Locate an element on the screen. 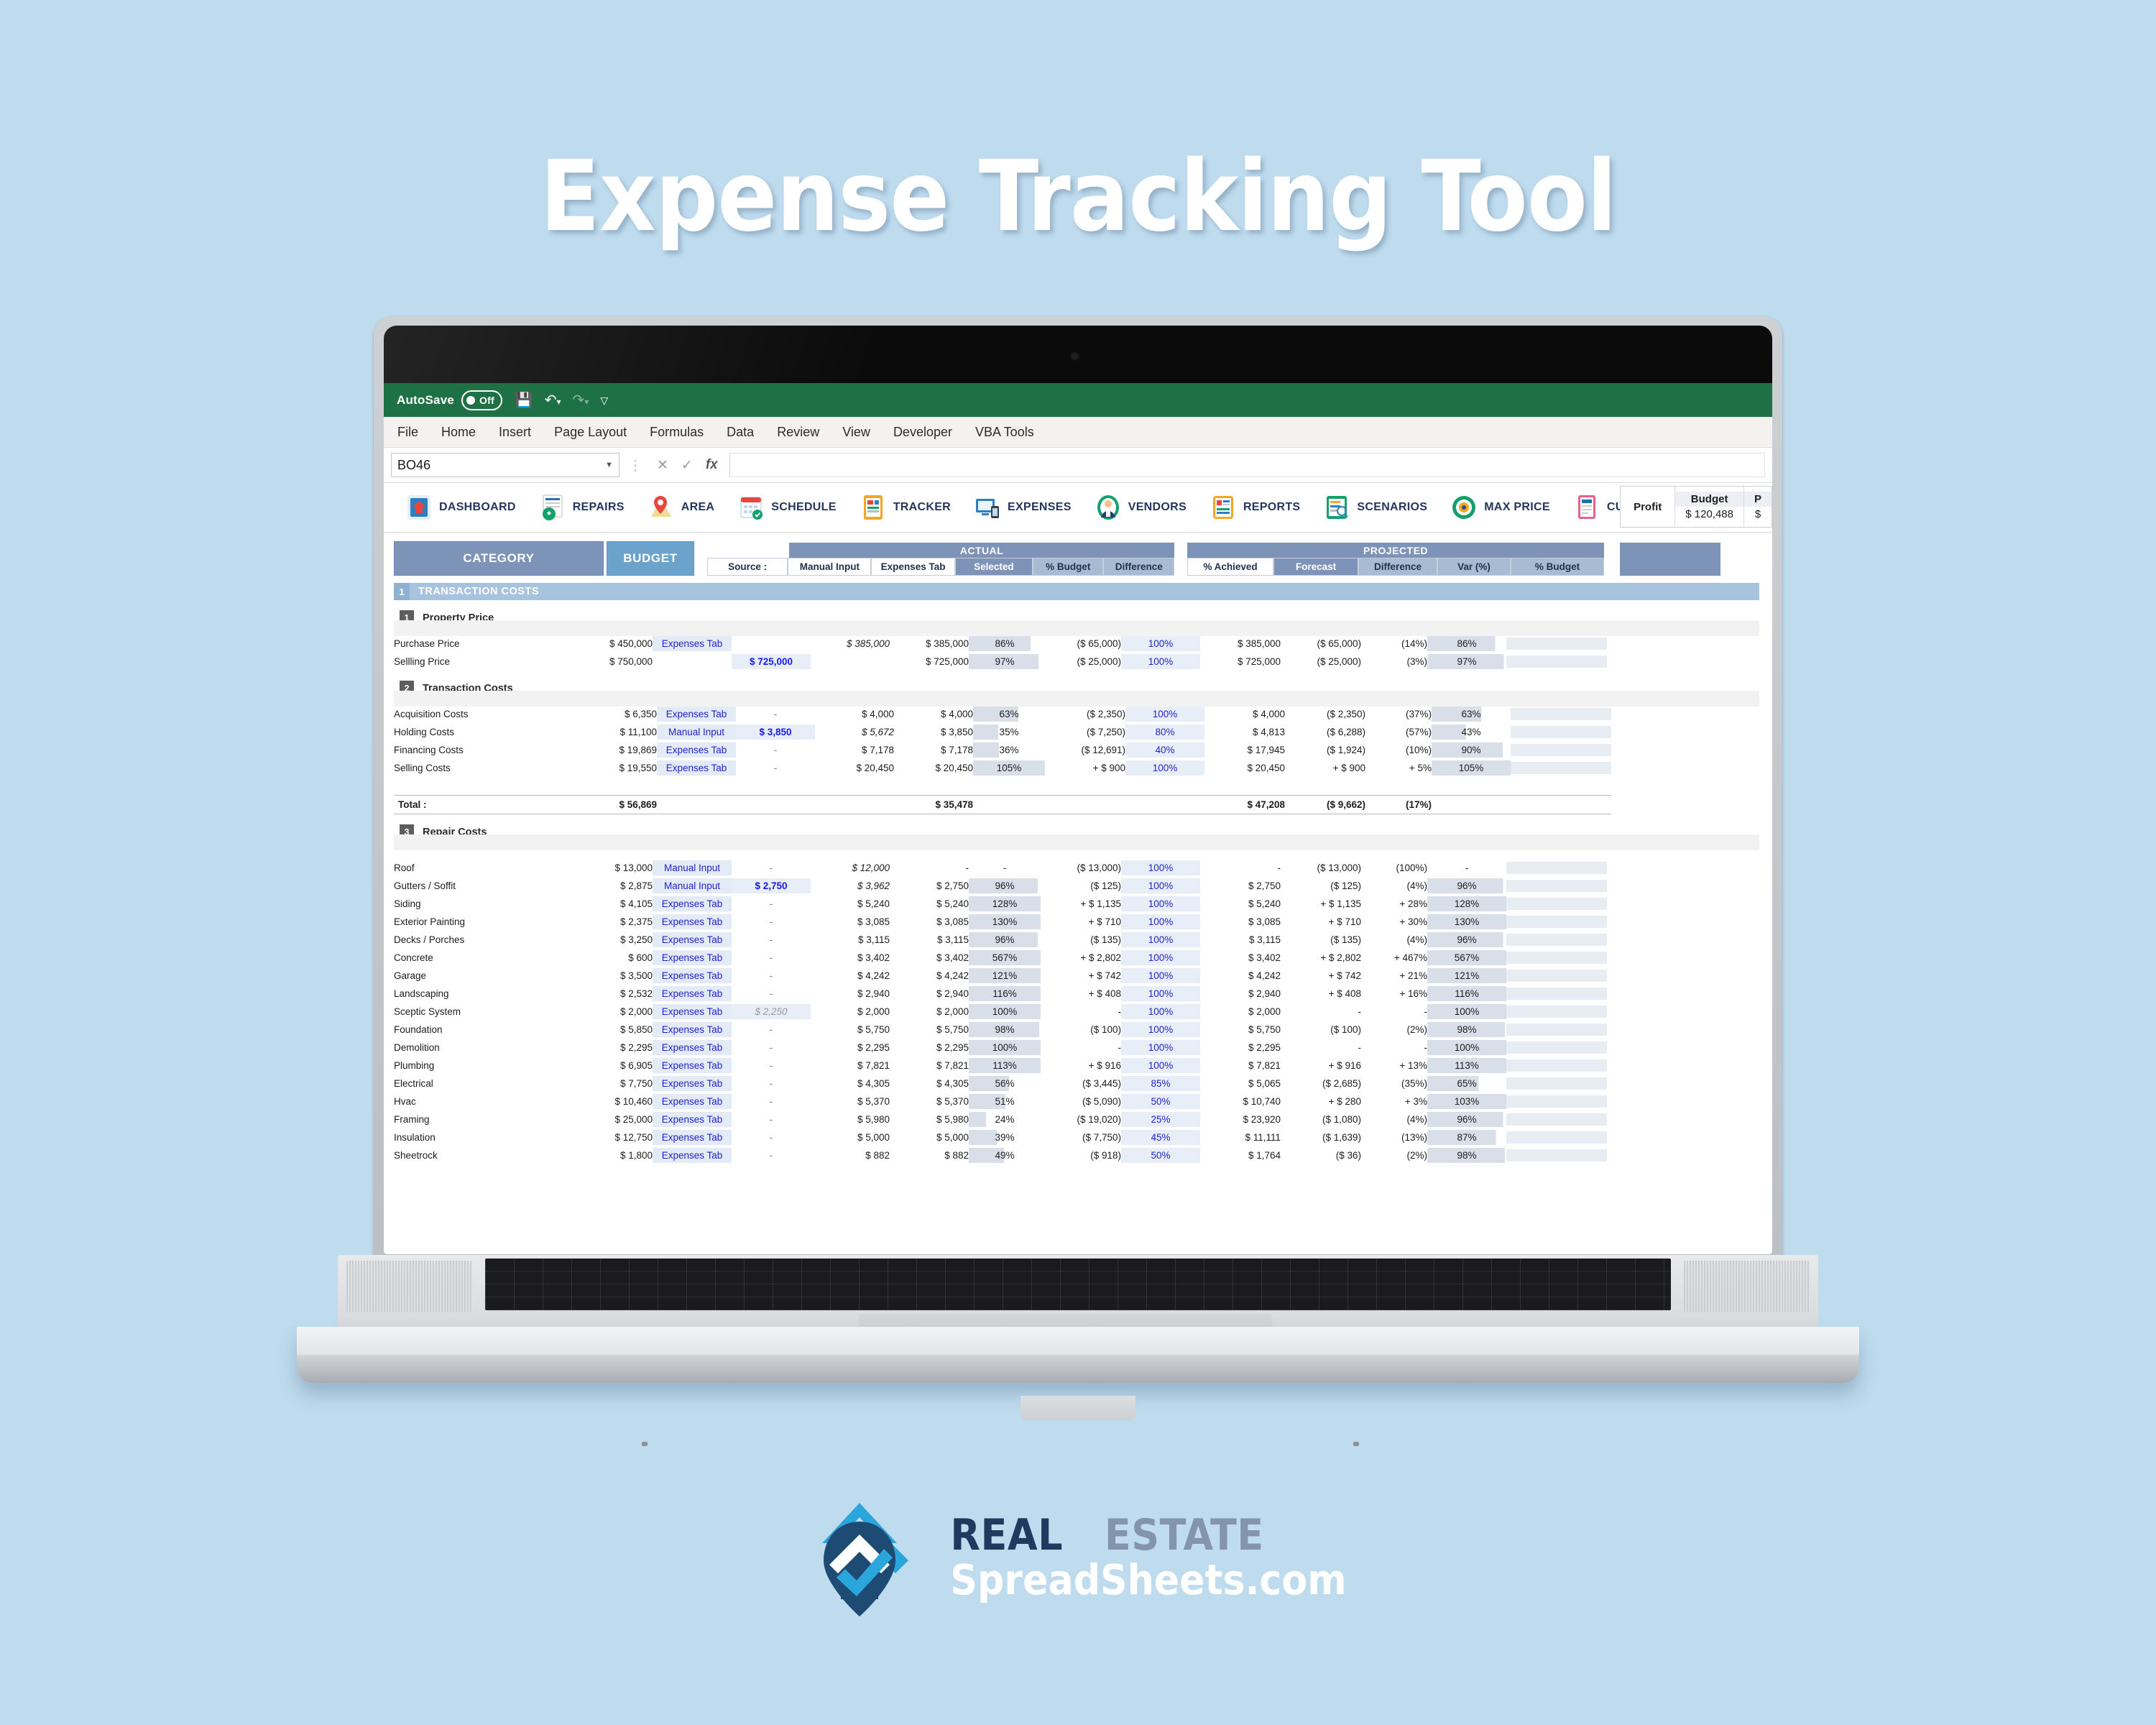  row-budget: $ 2,000 is located at coordinates (610, 1012).